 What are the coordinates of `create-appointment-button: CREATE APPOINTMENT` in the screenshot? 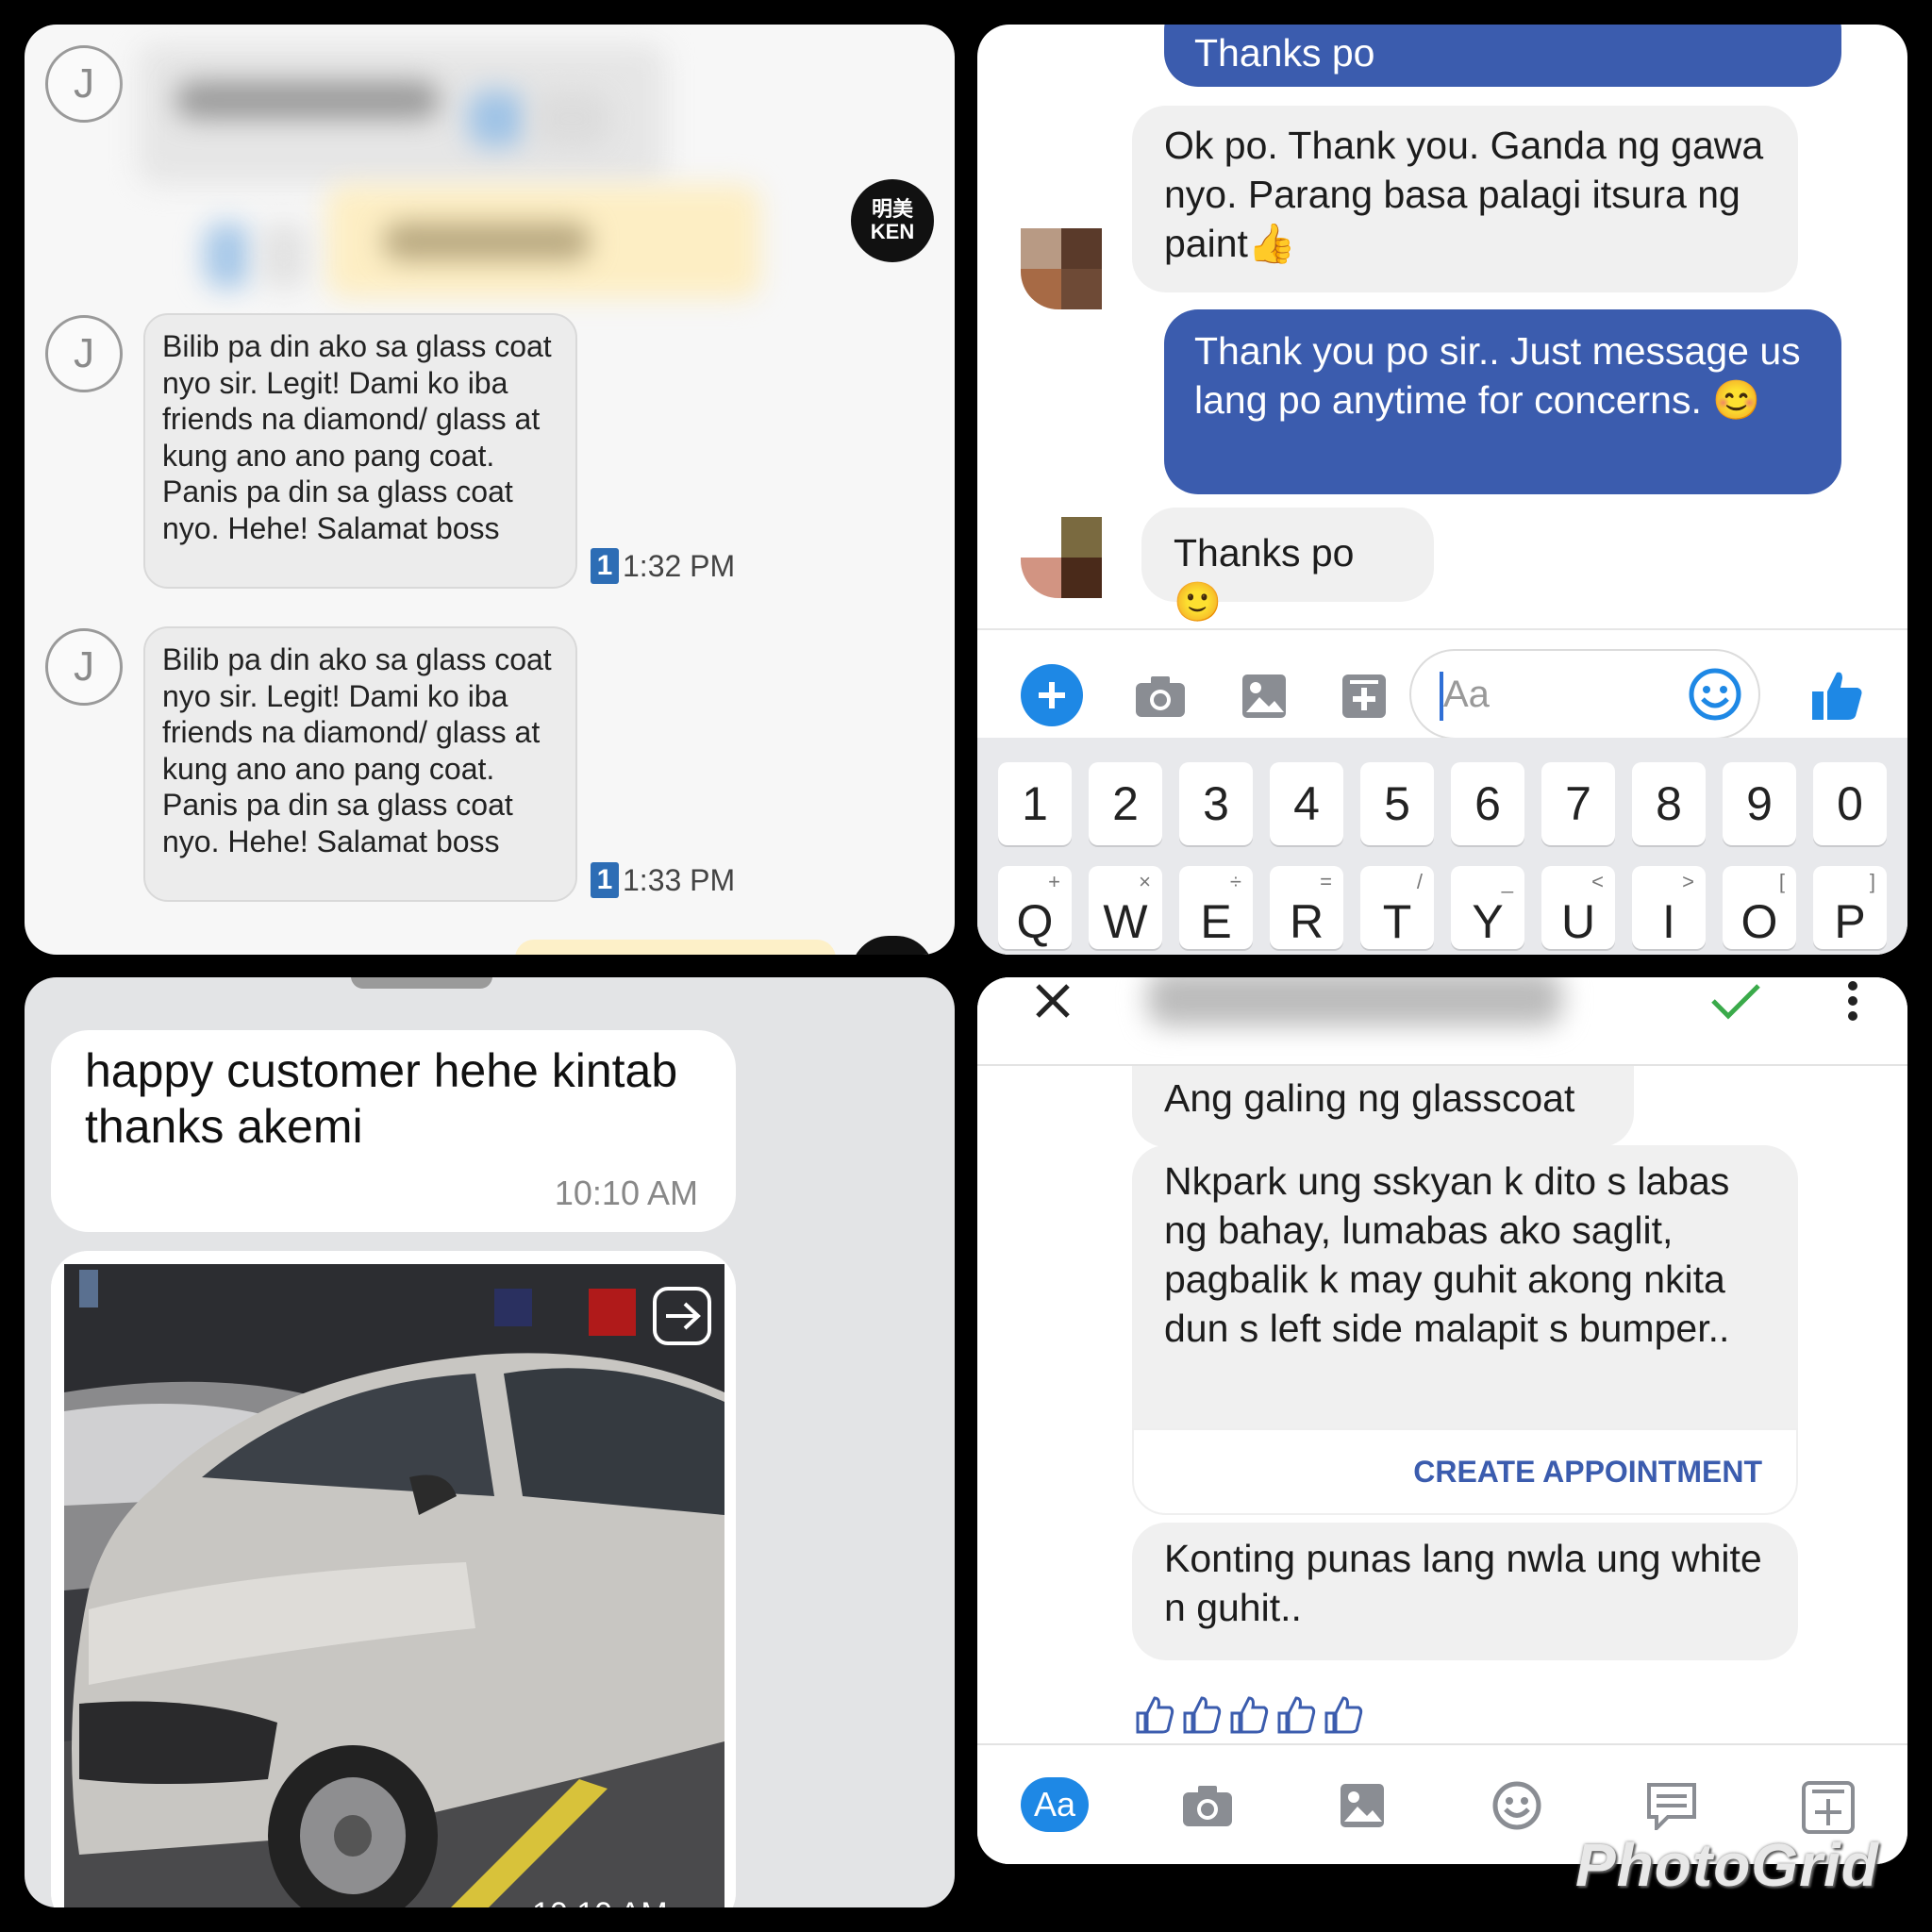 It's located at (1465, 1471).